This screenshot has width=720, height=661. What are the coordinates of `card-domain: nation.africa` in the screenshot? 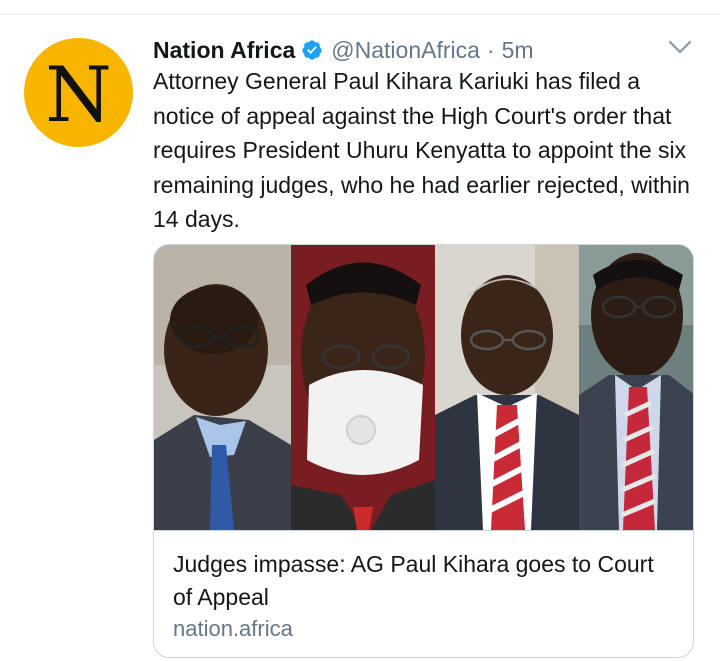 It's located at (233, 628).